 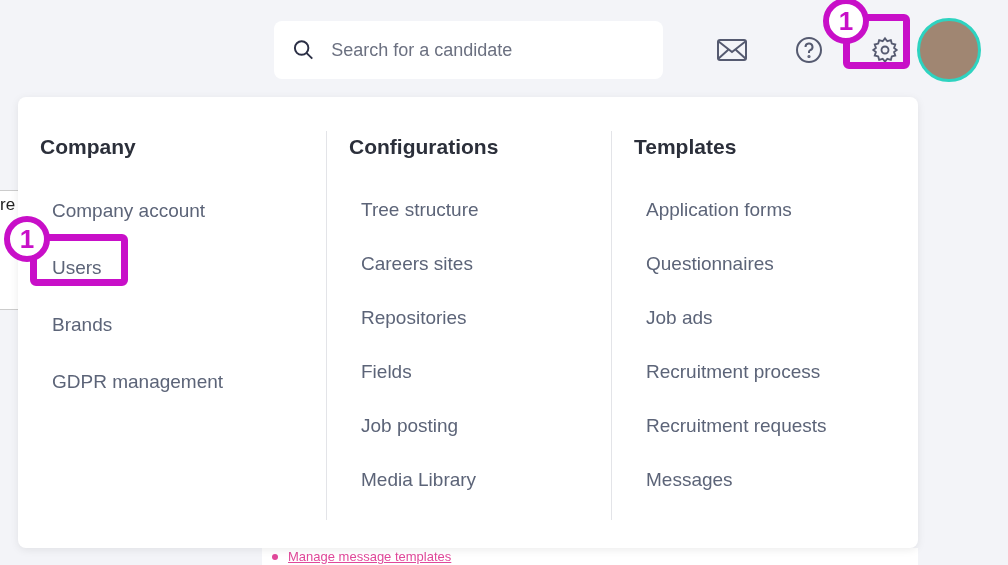 I want to click on column-heading: Company, so click(x=88, y=147).